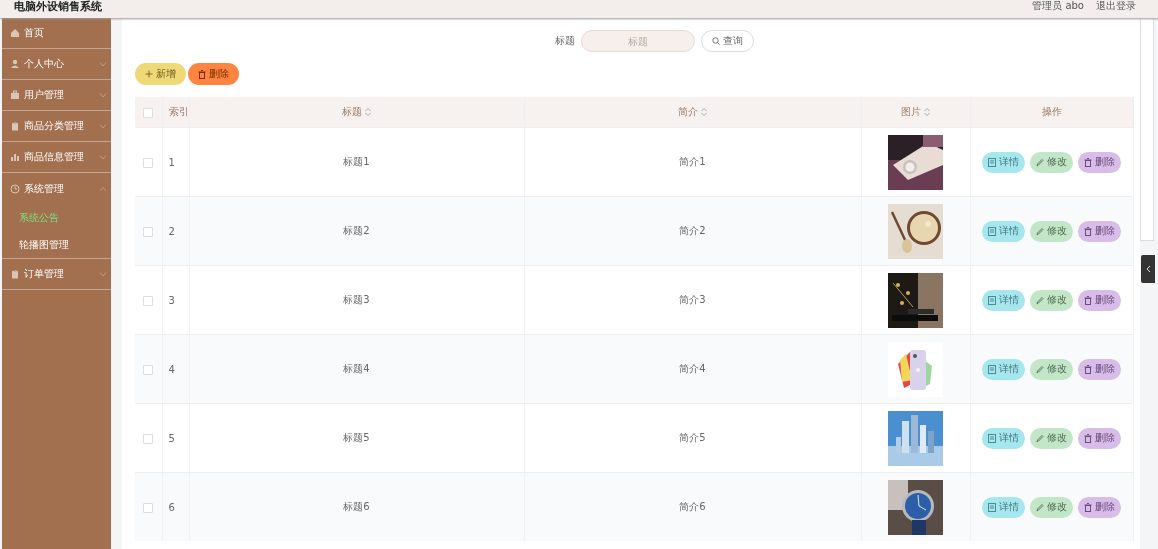  Describe the element at coordinates (1058, 6) in the screenshot. I see `user-label: 管理员 abo` at that location.